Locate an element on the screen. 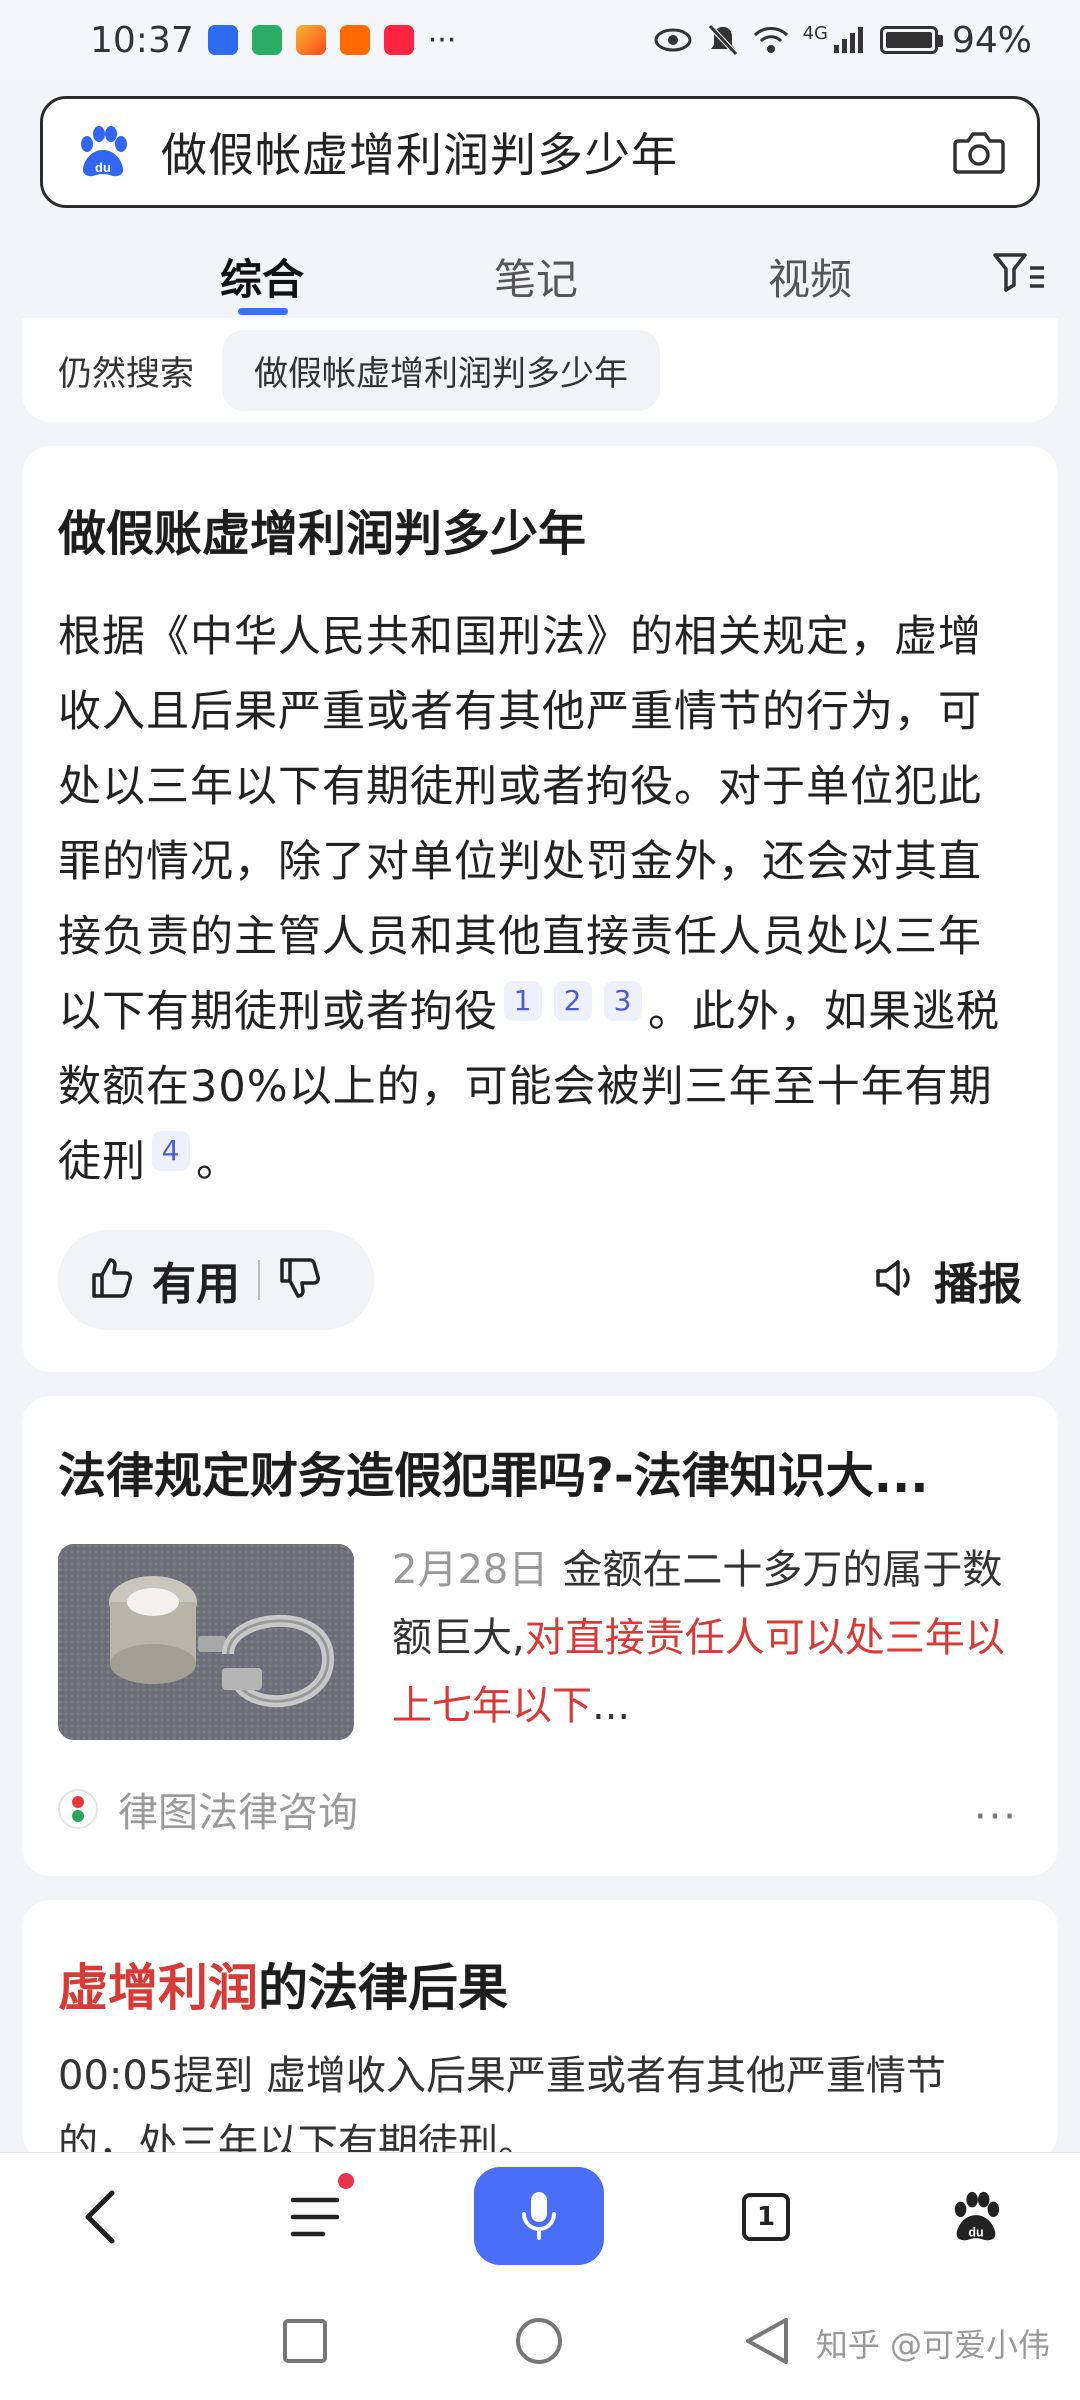  bottom-nav: 1 du is located at coordinates (540, 2216).